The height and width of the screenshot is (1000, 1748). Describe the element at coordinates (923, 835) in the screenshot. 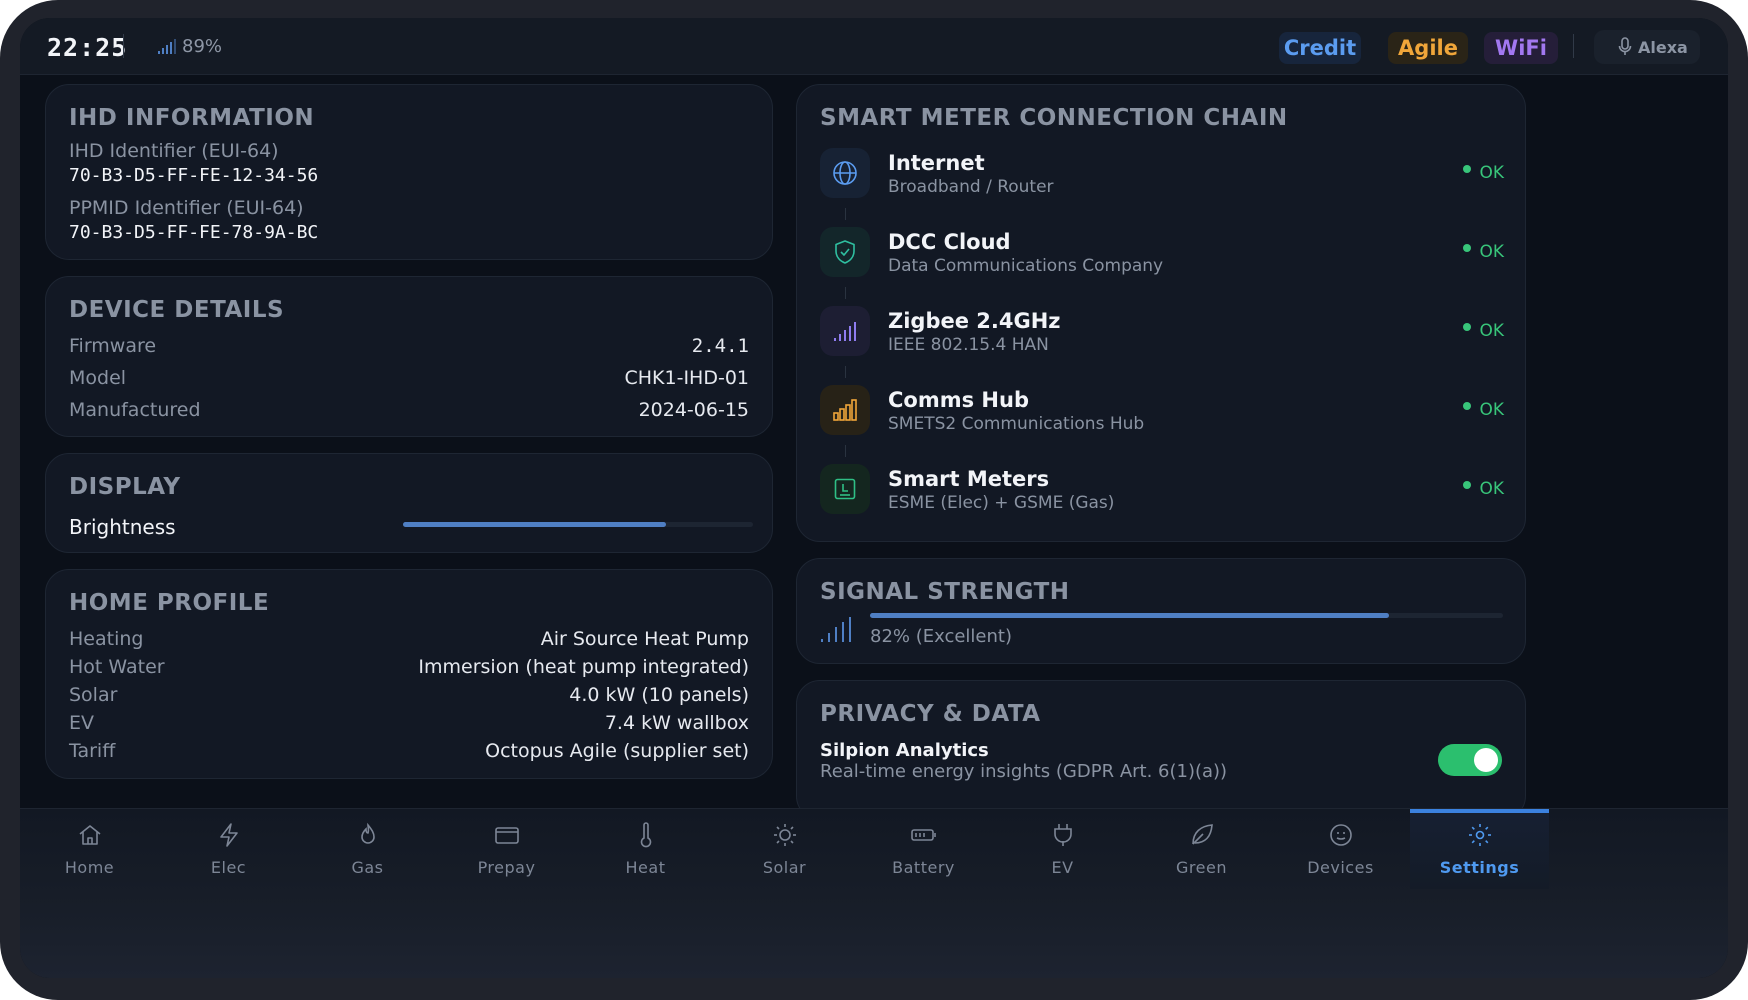

I see `battery-icon` at that location.